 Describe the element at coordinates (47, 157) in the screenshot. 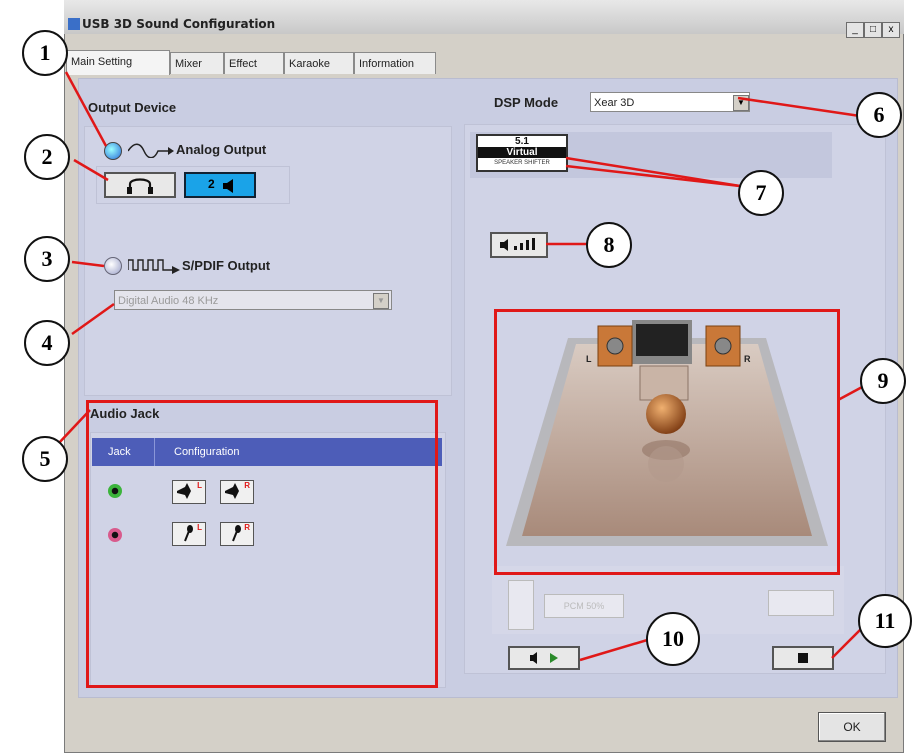

I see `callout-2: 2` at that location.